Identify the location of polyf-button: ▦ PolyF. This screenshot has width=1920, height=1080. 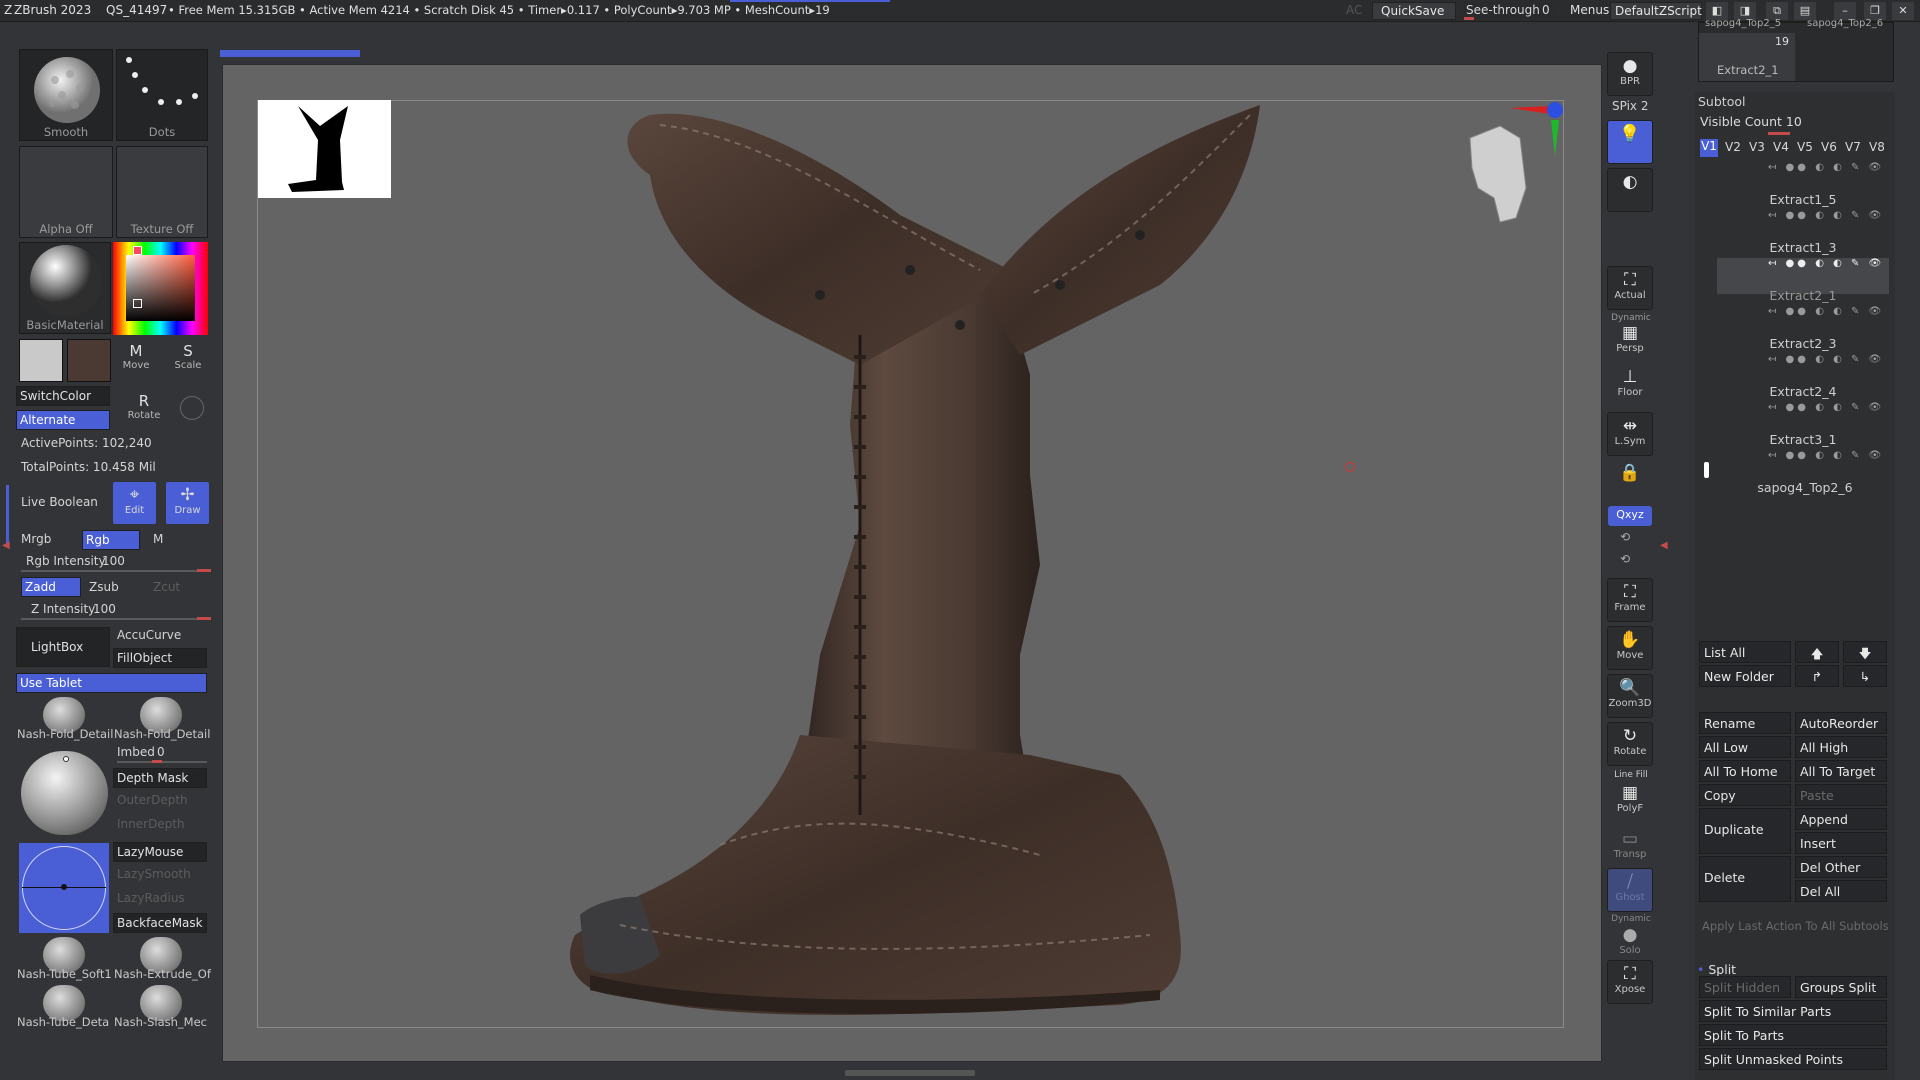
(1630, 802).